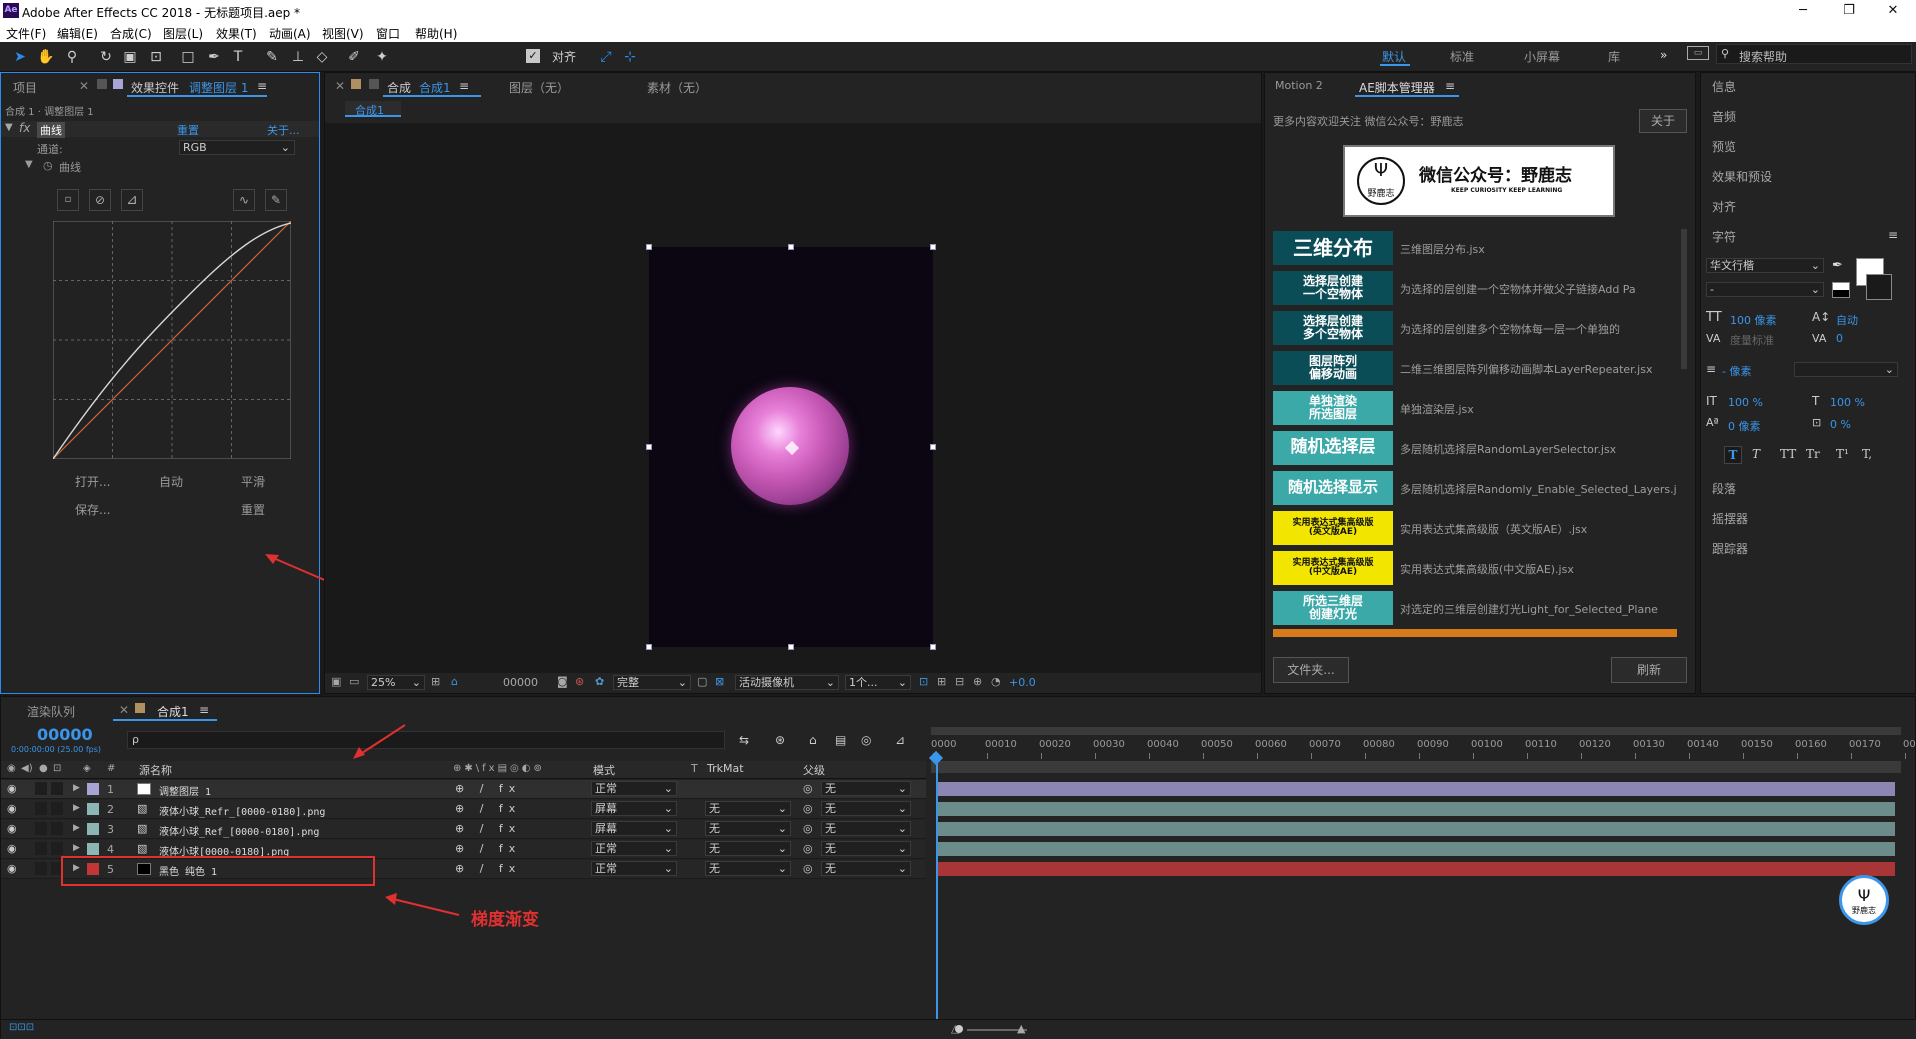 This screenshot has width=1916, height=1039. What do you see at coordinates (382, 57) in the screenshot?
I see `puppet-tool-icon: ✦` at bounding box center [382, 57].